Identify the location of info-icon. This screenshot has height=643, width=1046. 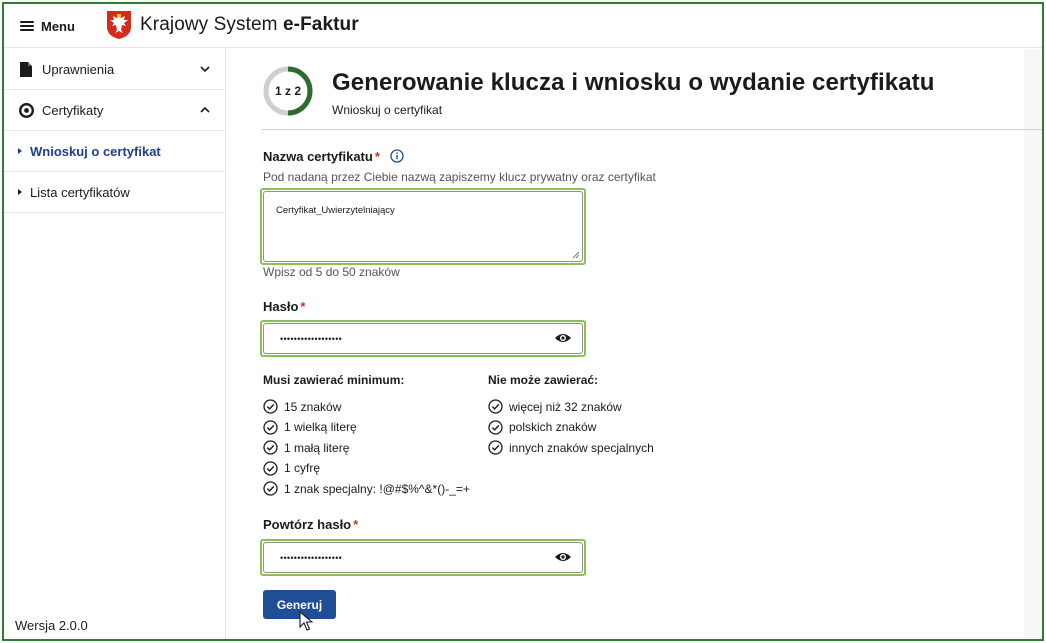
(396, 156).